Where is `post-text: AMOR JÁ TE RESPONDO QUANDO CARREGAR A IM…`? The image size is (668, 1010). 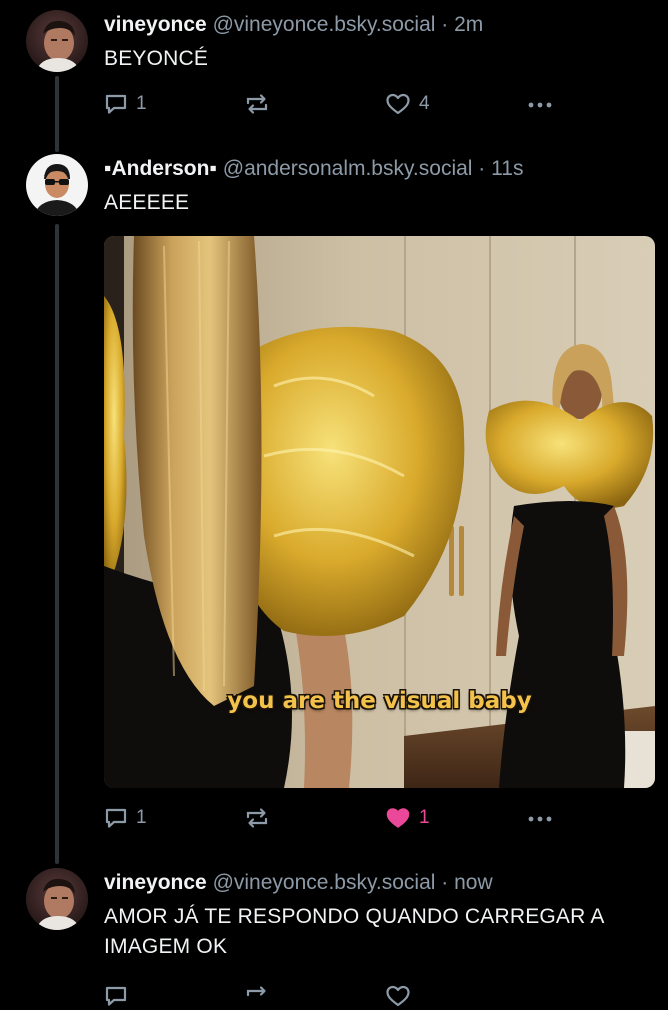
post-text: AMOR JÁ TE RESPONDO QUANDO CARREGAR A IM… is located at coordinates (354, 931).